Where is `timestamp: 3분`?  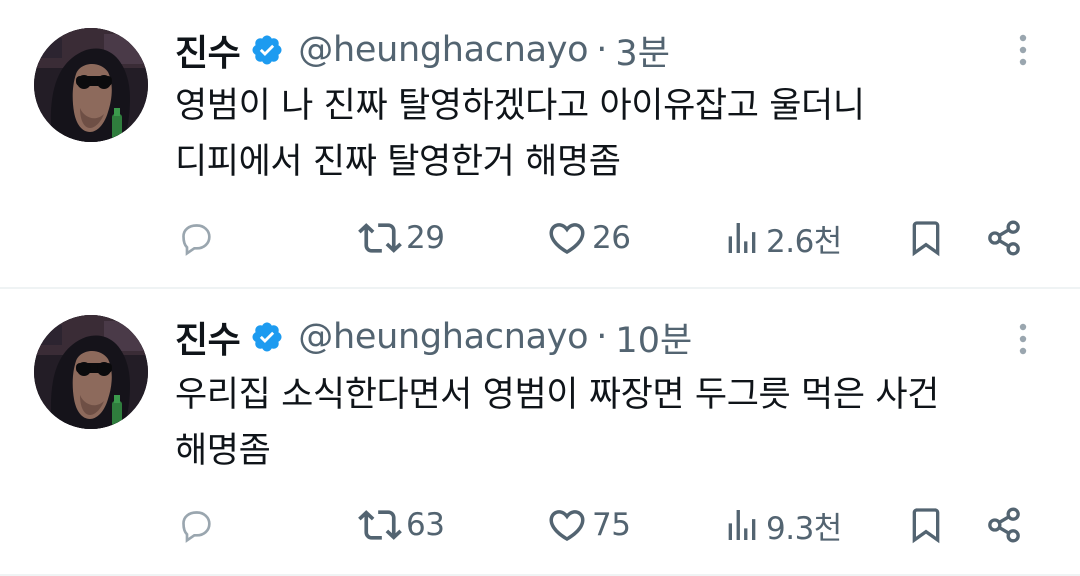
timestamp: 3분 is located at coordinates (642, 50).